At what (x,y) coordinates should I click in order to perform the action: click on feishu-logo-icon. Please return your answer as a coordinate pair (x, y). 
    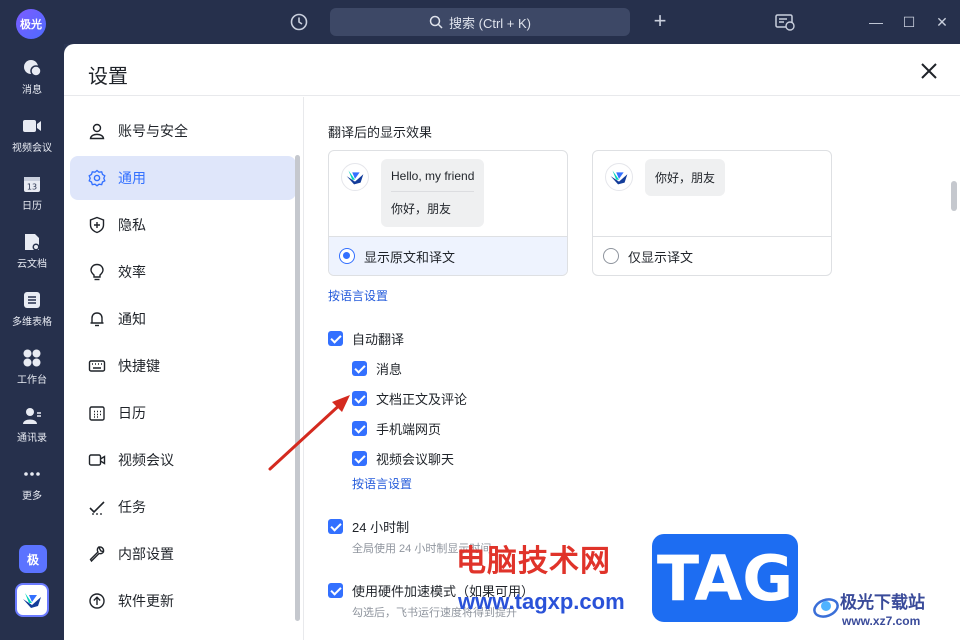
    Looking at the image, I should click on (32, 600).